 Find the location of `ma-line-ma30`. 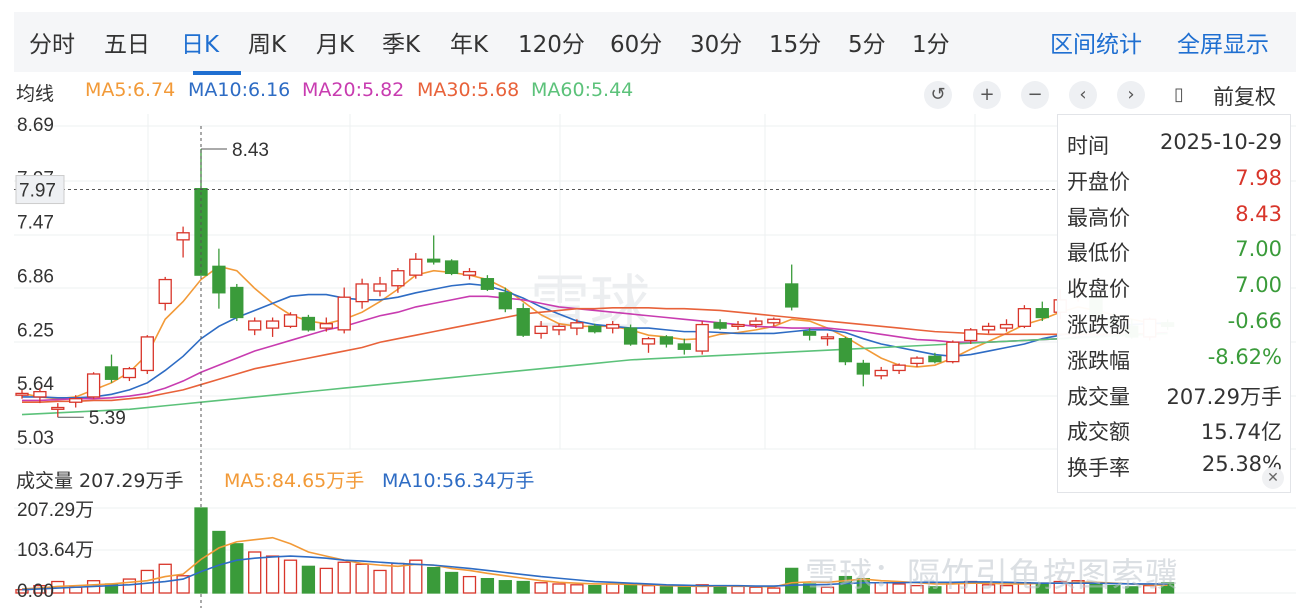

ma-line-ma30 is located at coordinates (595, 355).